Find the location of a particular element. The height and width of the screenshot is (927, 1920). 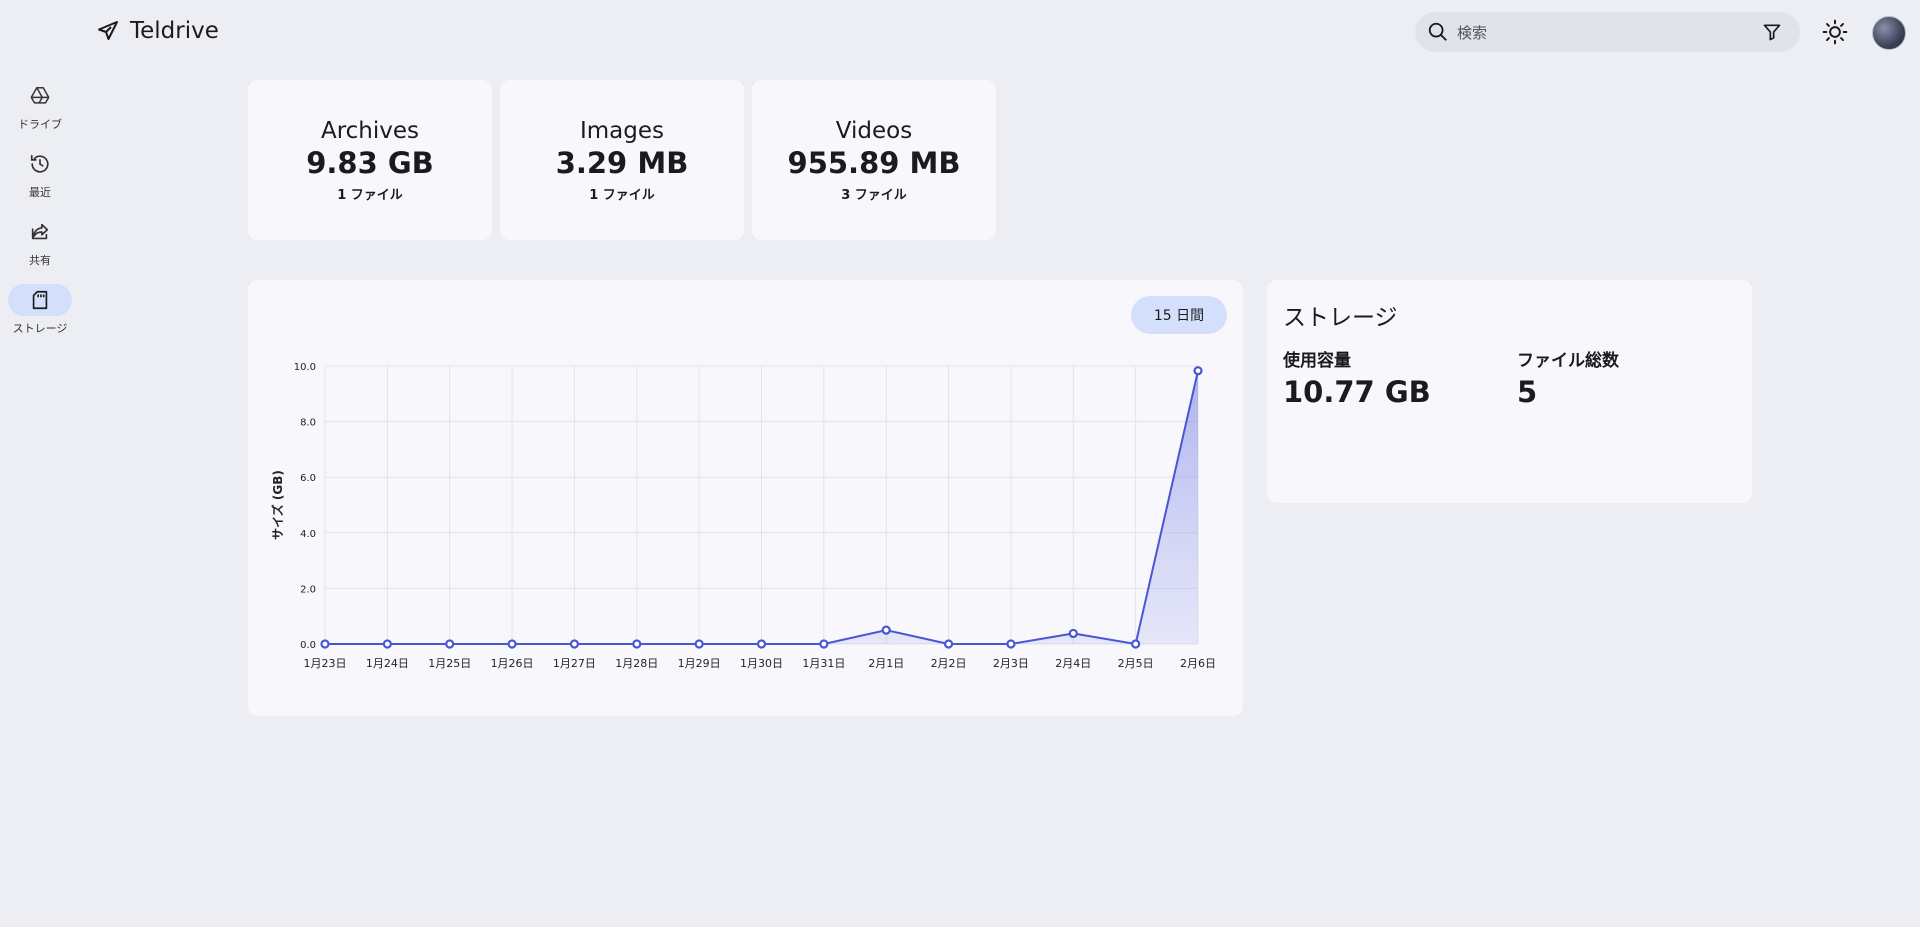

x-tick-label: 1月27日 is located at coordinates (574, 663).